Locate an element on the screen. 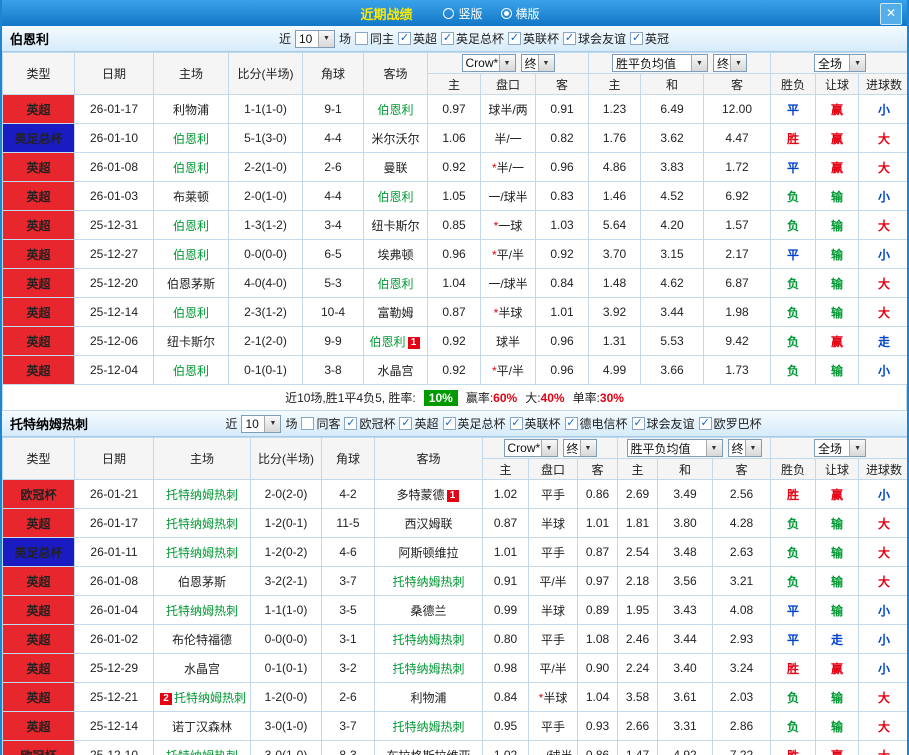 The image size is (909, 755). euro-home-odds: 1.48 is located at coordinates (615, 283).